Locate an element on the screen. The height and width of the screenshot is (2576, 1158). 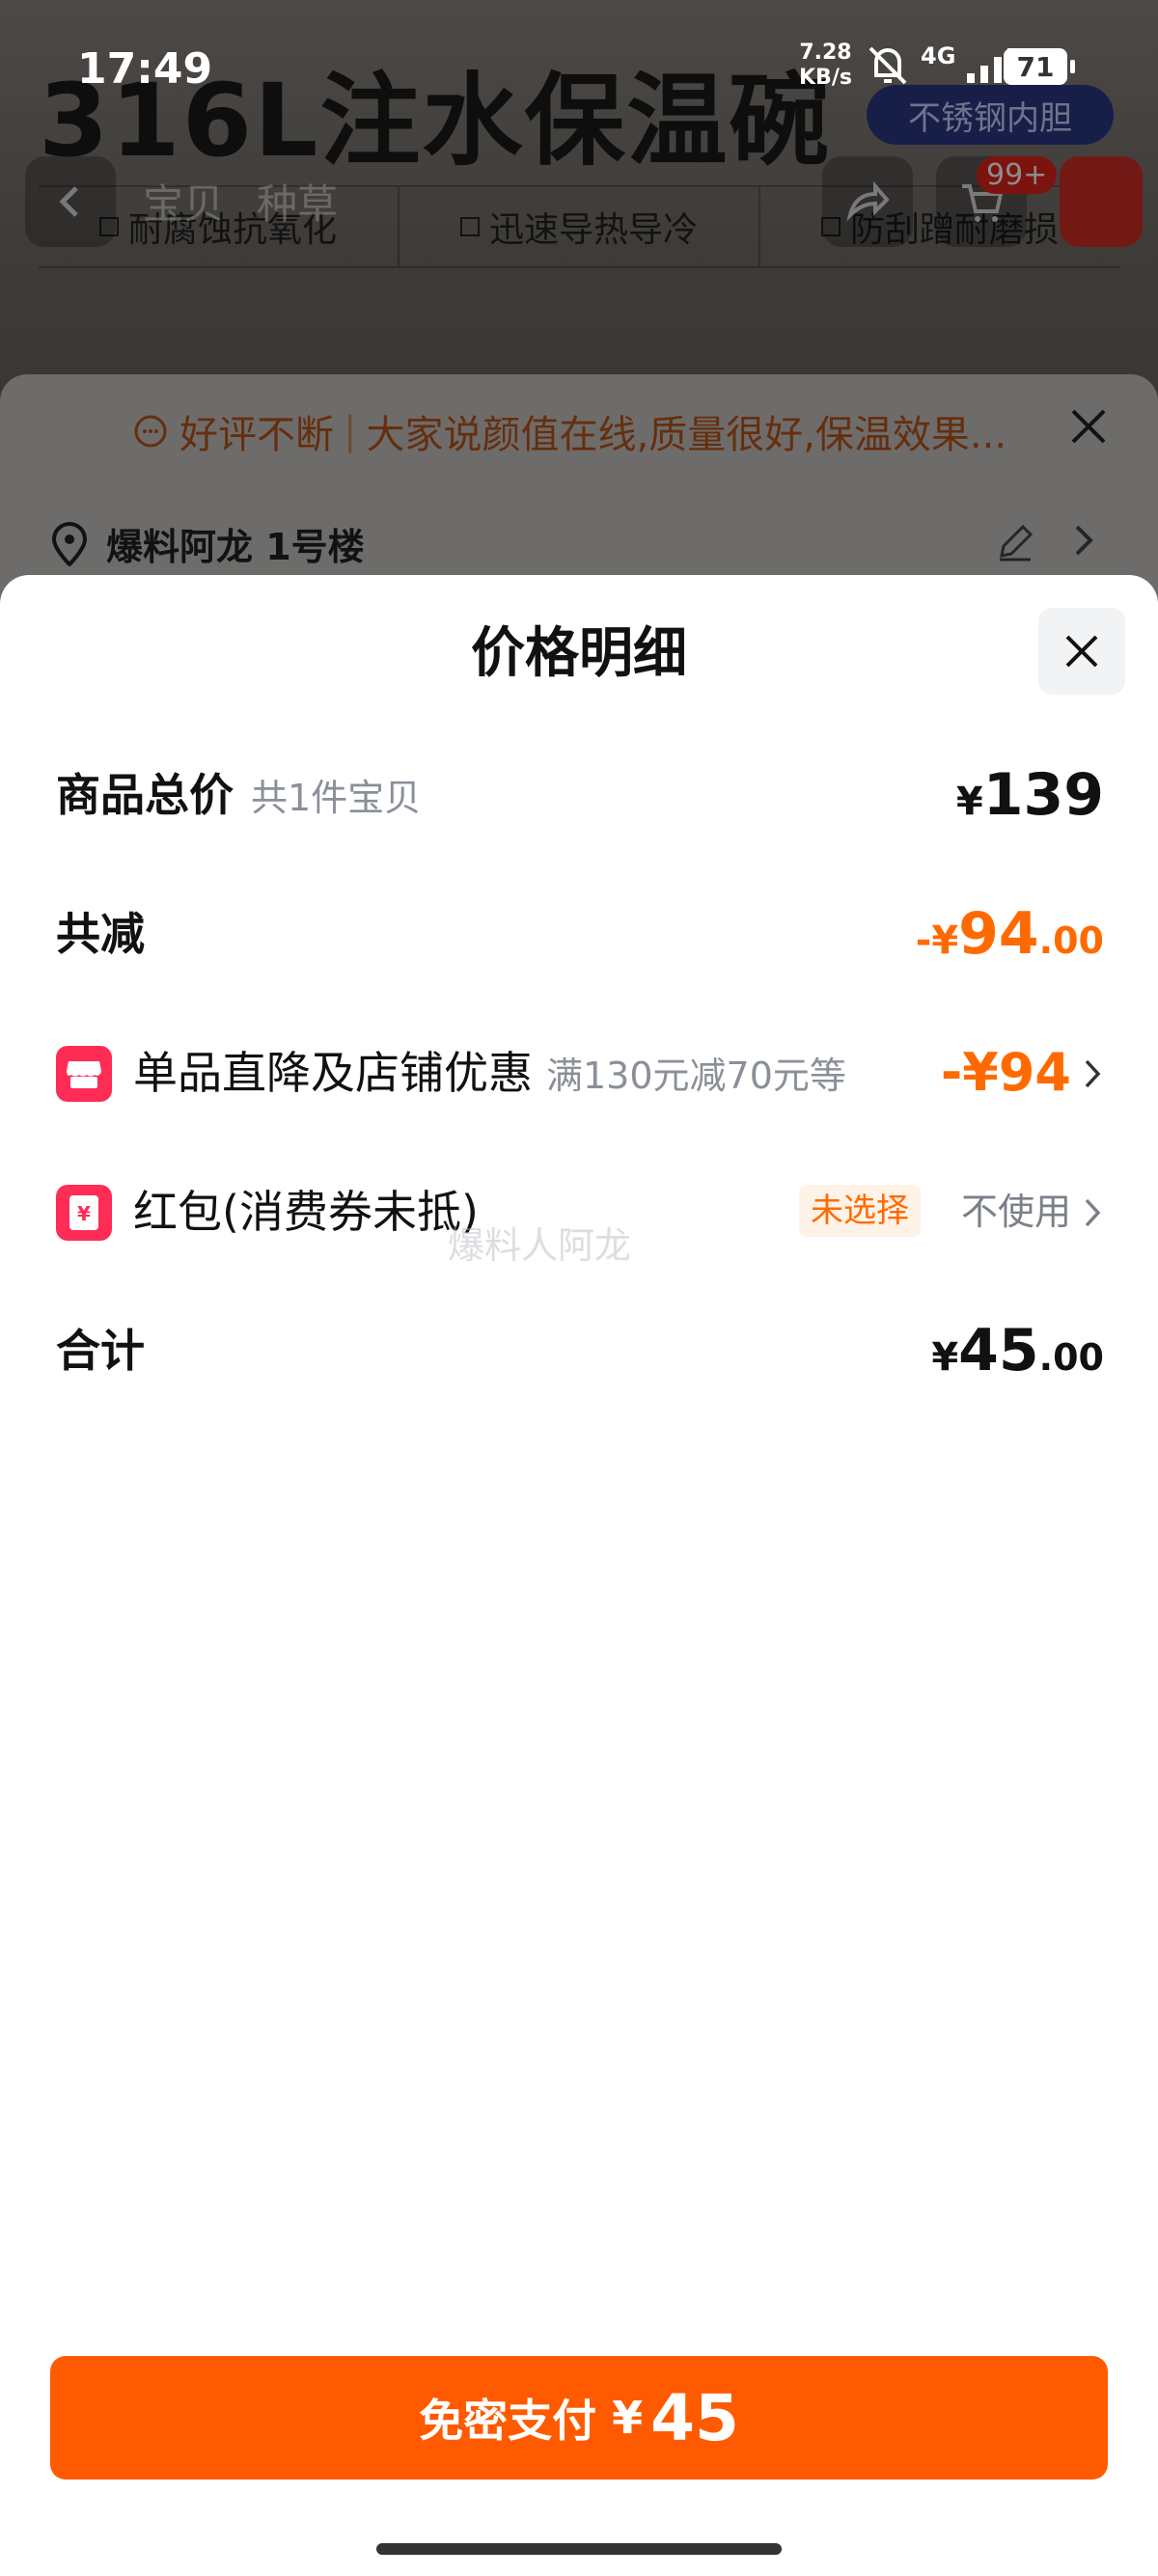
unselected-tag: 未选择 is located at coordinates (860, 1211).